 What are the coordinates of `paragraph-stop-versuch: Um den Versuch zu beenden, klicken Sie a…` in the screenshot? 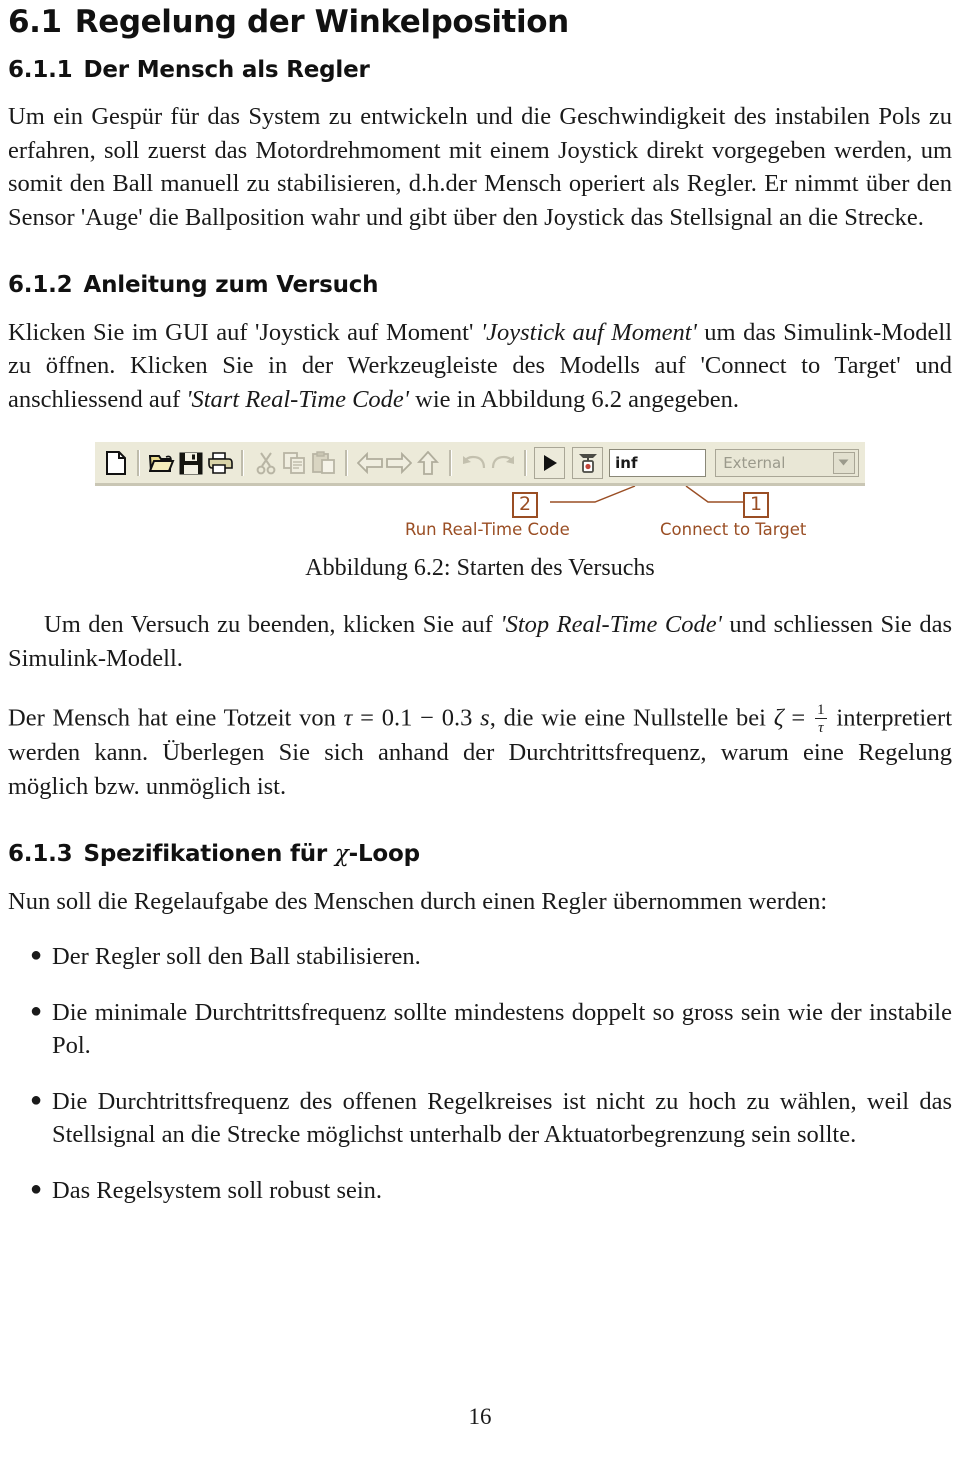 It's located at (480, 641).